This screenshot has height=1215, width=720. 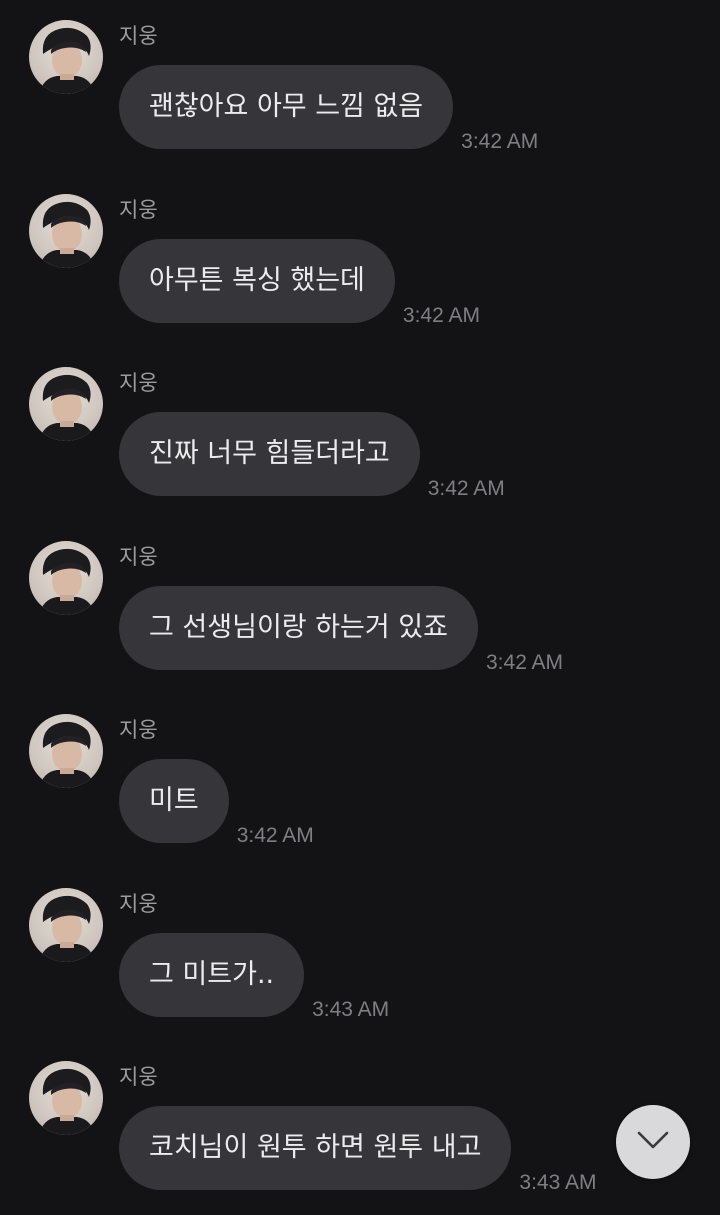 I want to click on message-bubble: 아무튼 복싱 했는데, so click(x=257, y=281).